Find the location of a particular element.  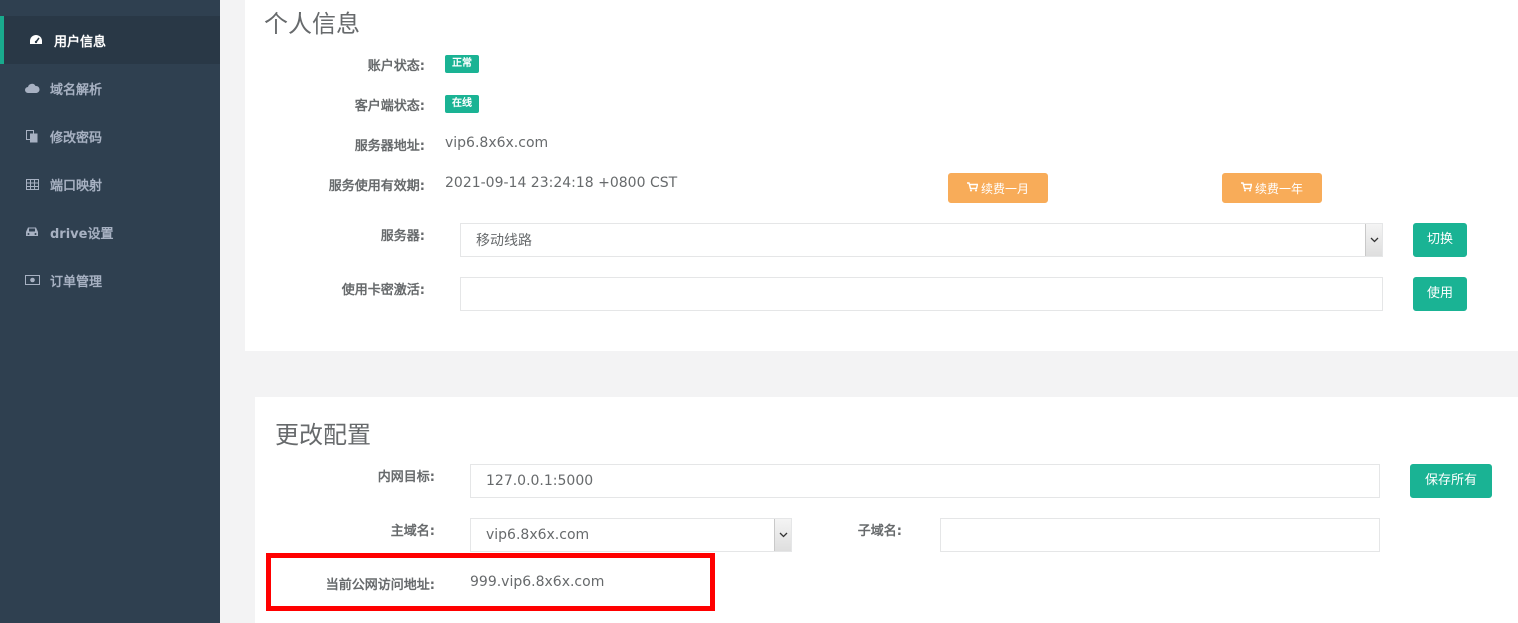

renew-year-button: 续费一年 is located at coordinates (1272, 188).